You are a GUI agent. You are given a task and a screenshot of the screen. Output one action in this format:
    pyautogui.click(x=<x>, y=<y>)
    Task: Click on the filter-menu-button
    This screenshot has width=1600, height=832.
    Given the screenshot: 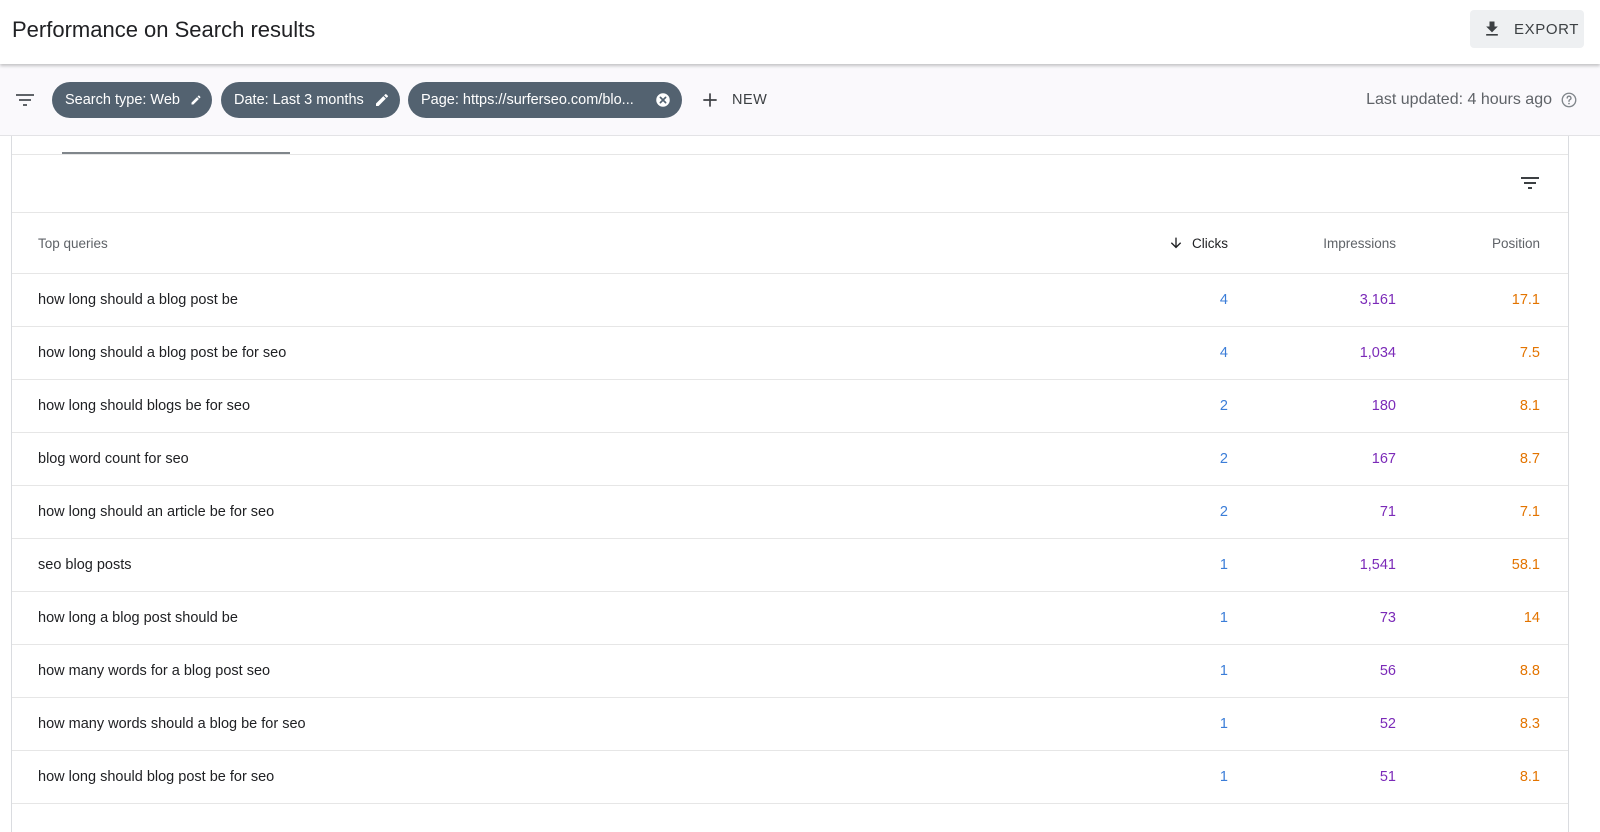 What is the action you would take?
    pyautogui.click(x=25, y=100)
    